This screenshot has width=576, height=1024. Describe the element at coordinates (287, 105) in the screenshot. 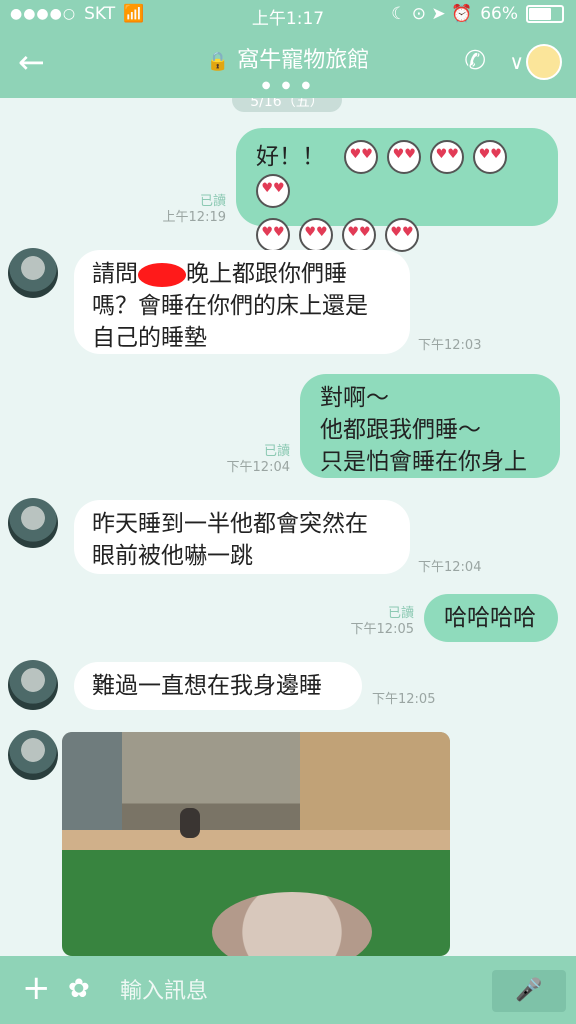

I see `date-divider: 5/16（五）` at that location.